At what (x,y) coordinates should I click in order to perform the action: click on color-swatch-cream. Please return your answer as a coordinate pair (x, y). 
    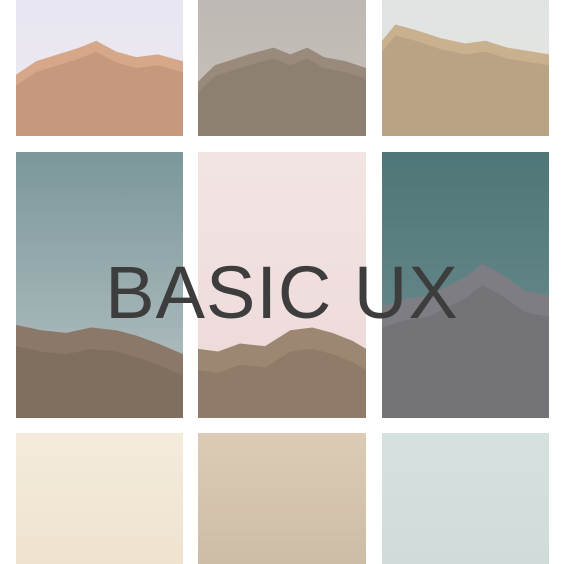
    Looking at the image, I should click on (99, 498).